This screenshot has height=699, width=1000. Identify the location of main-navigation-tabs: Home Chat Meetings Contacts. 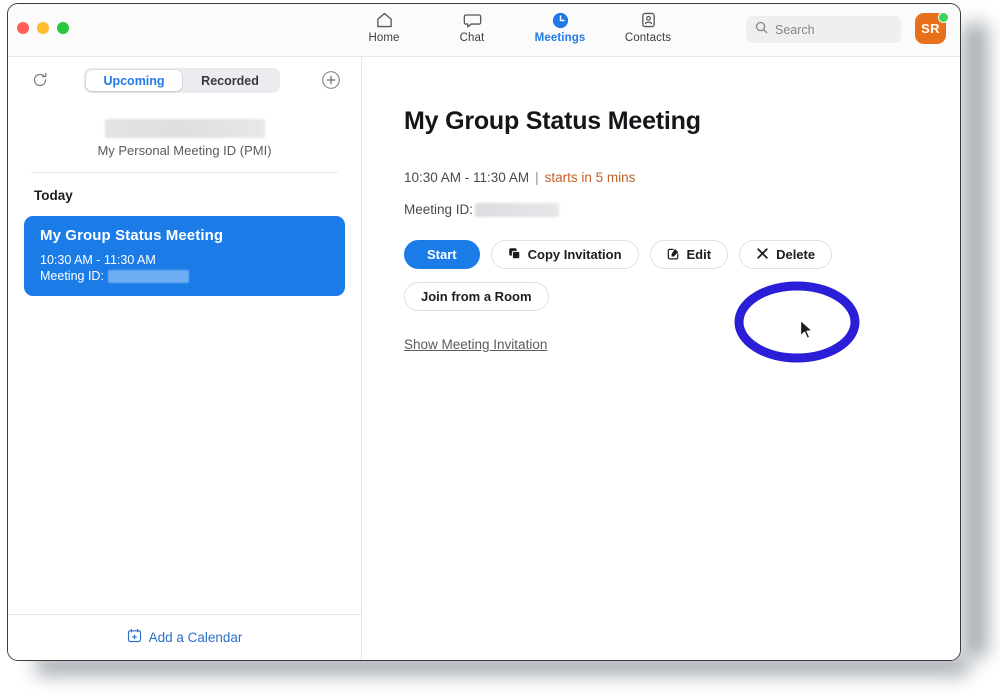
(516, 27).